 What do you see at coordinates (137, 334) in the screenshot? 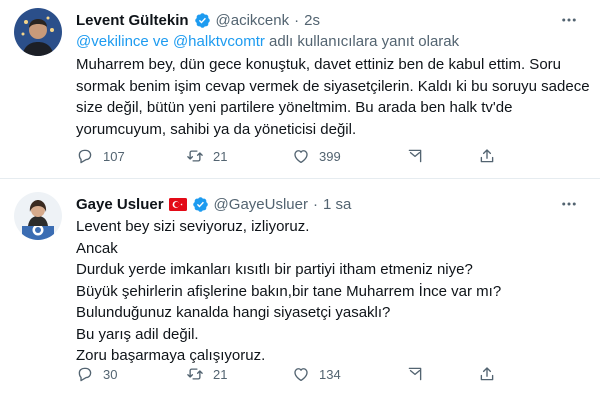
I see `tweet-text-line: Bu yarış adil değil.` at bounding box center [137, 334].